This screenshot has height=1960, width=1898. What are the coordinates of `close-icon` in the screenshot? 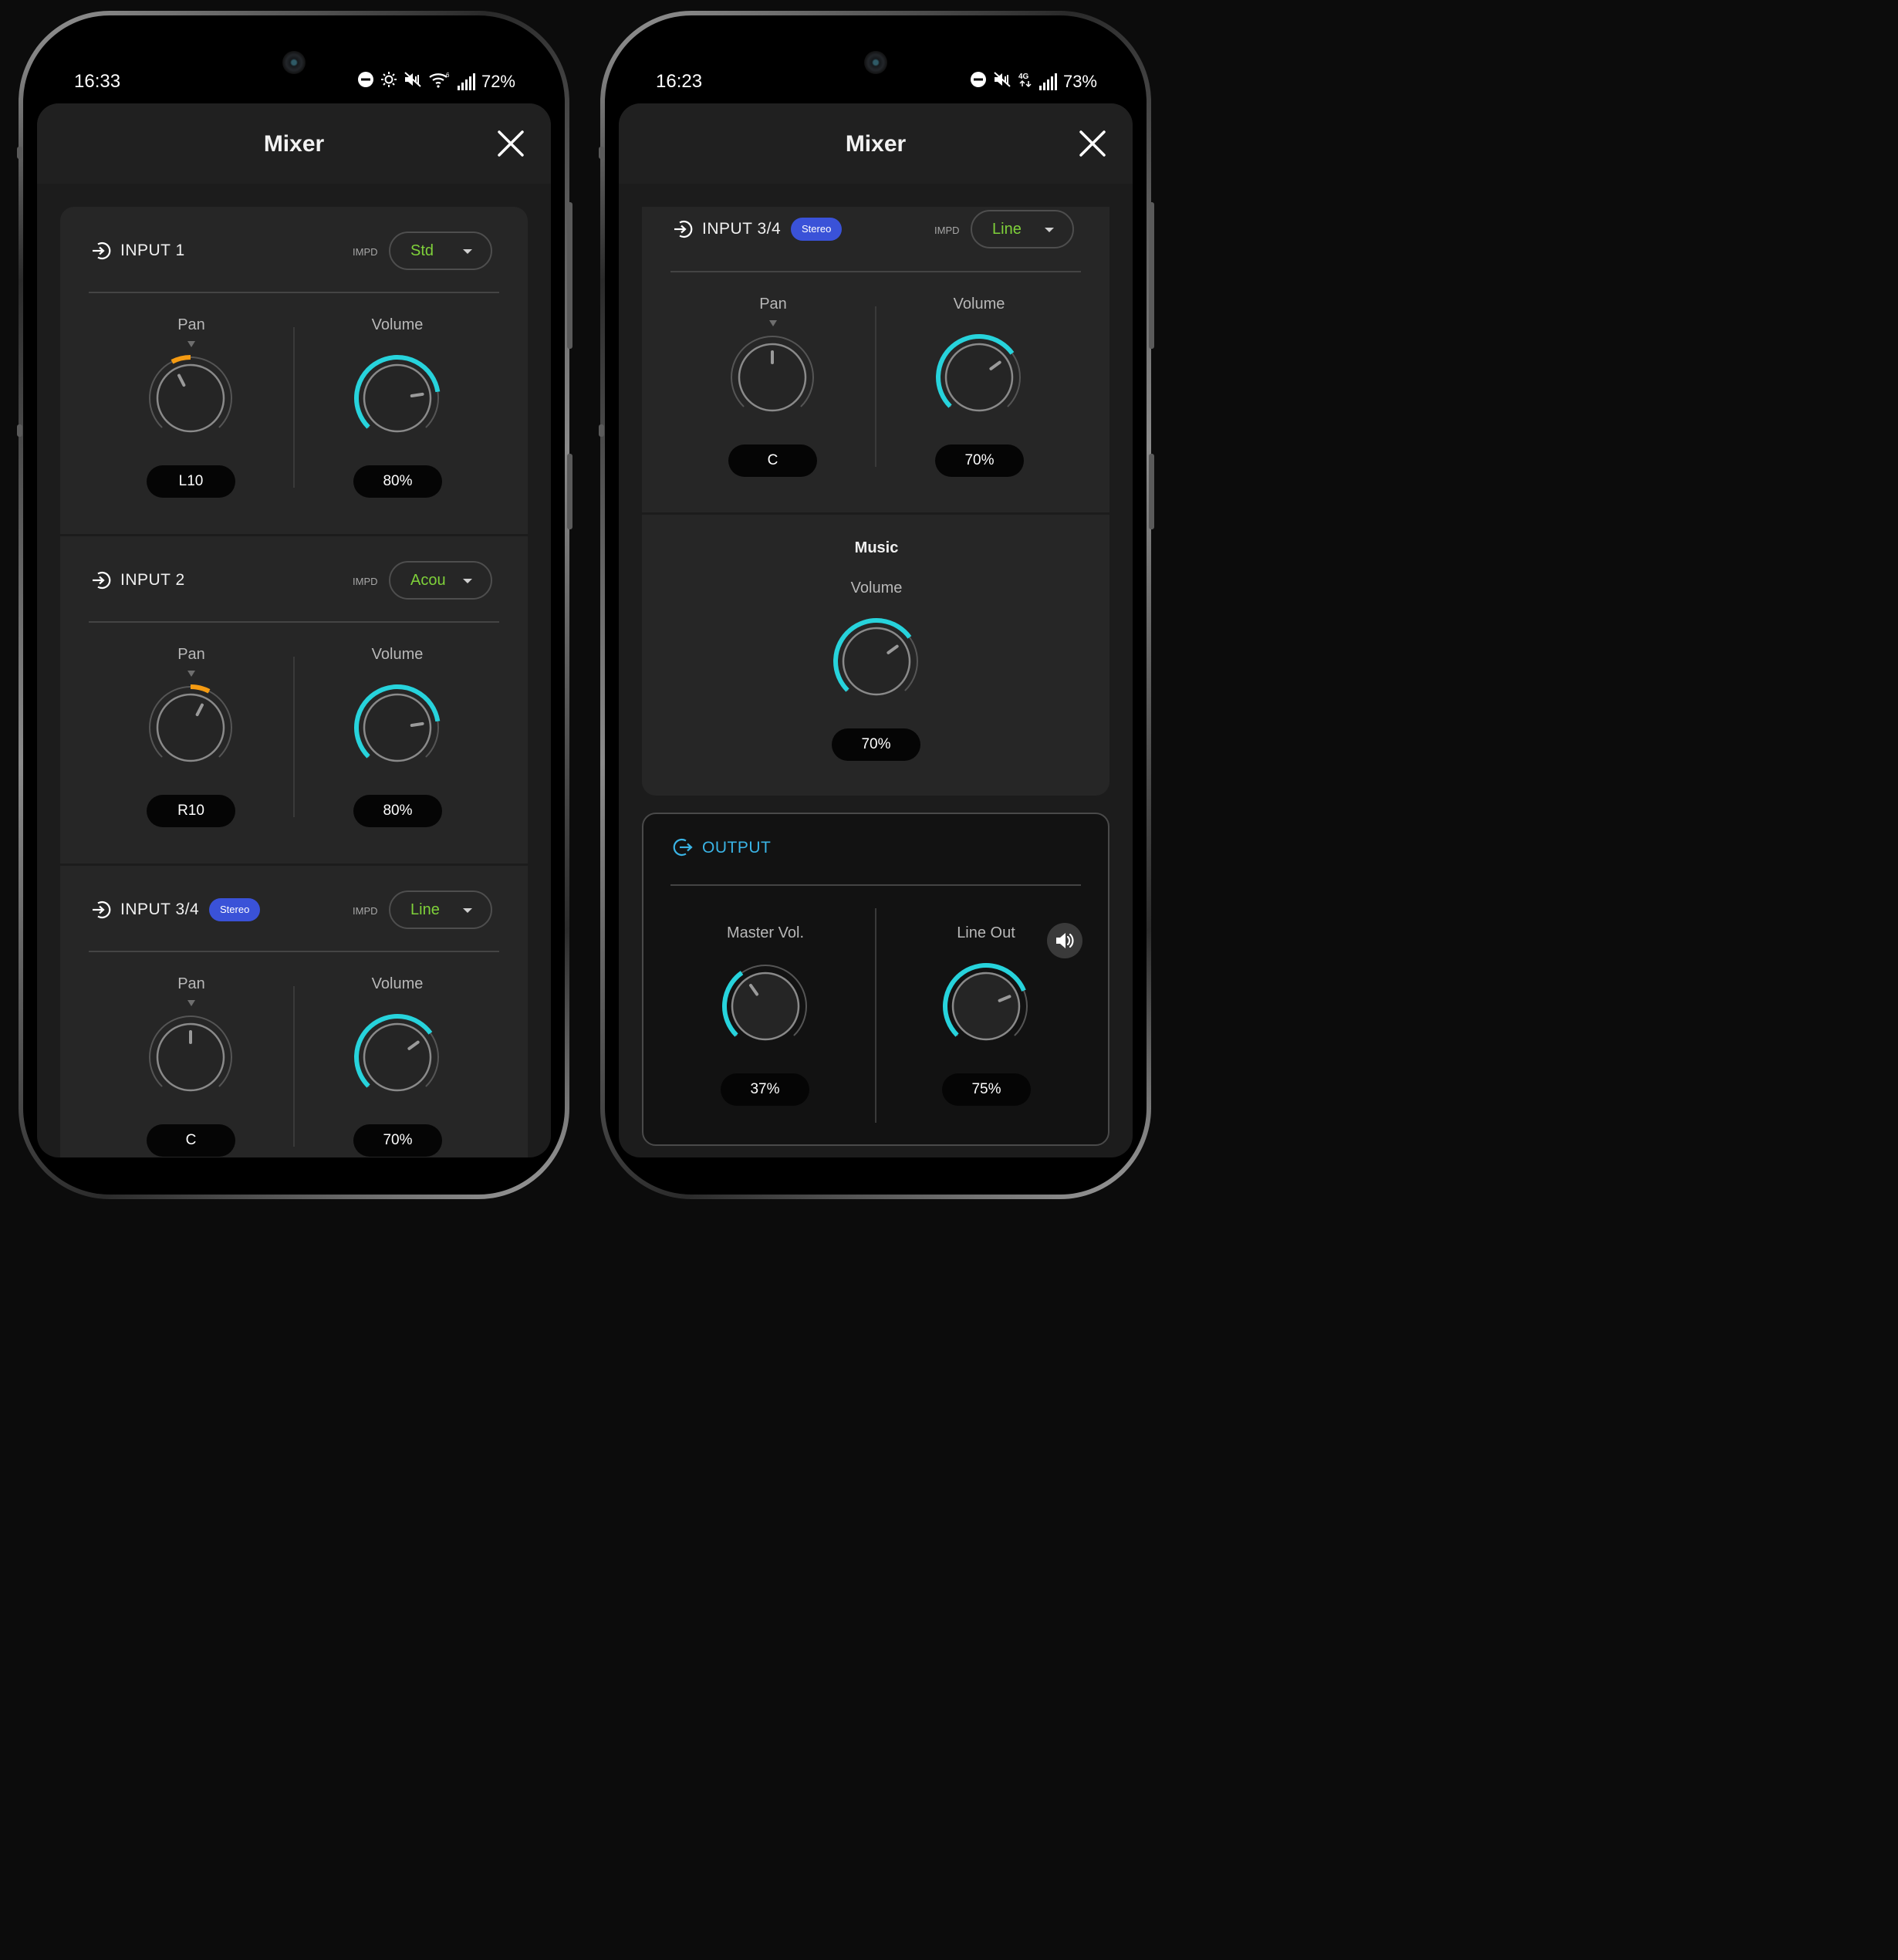 It's located at (511, 143).